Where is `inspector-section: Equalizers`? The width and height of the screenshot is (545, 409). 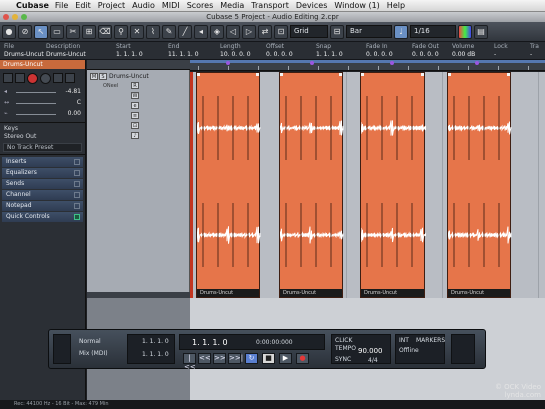
inspector-section: Equalizers is located at coordinates (42, 173).